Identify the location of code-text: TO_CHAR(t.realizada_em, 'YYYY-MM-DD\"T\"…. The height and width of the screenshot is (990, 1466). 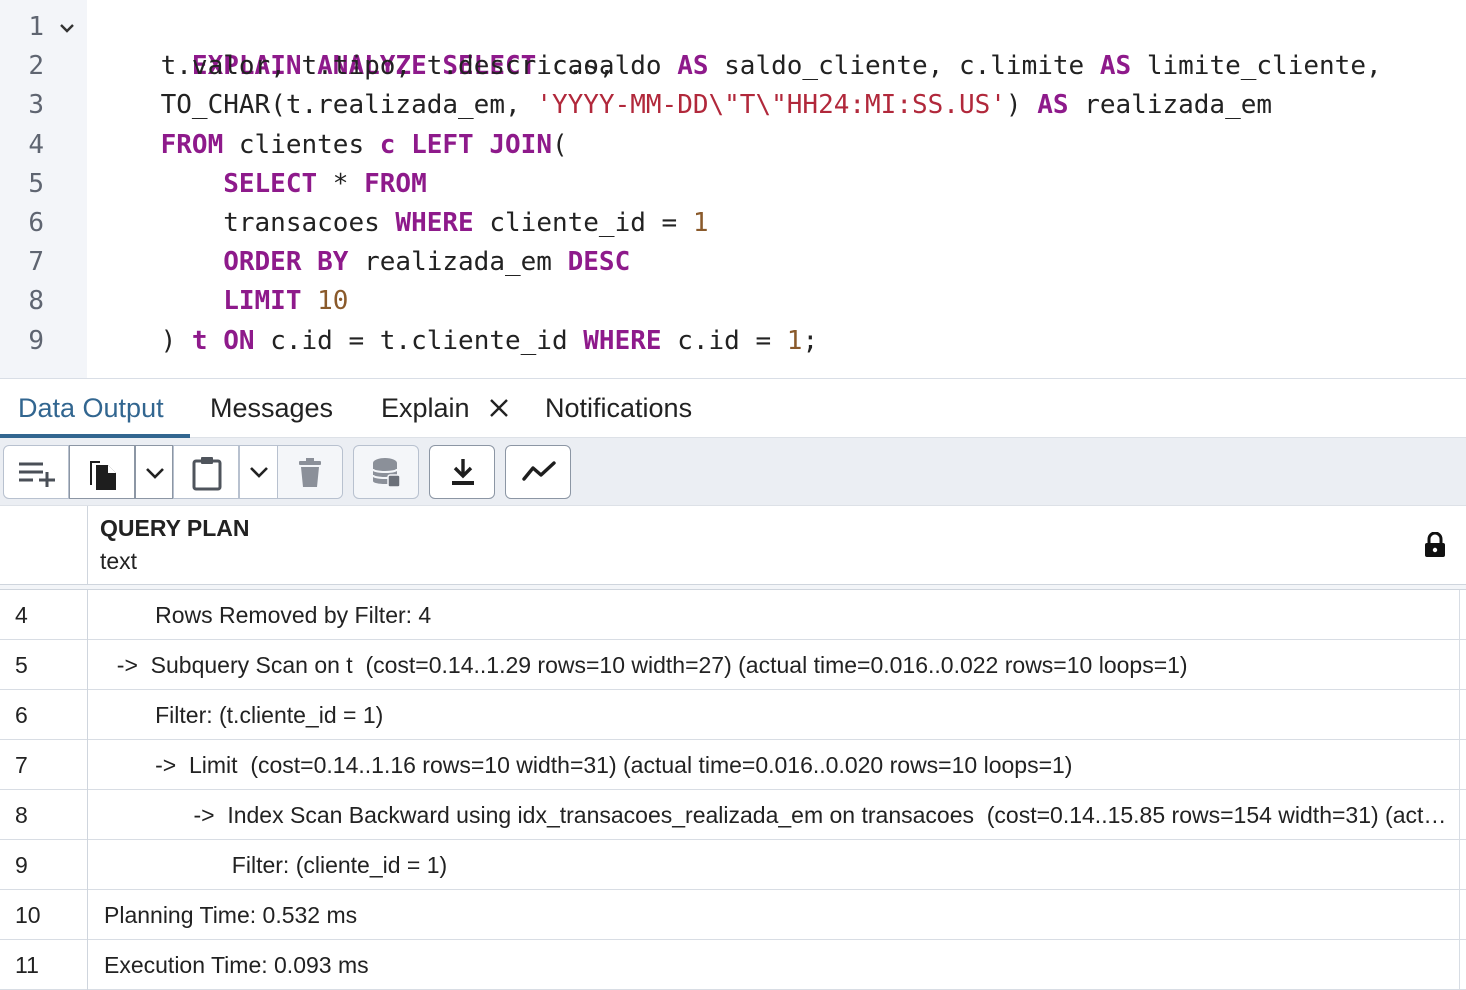
(685, 105).